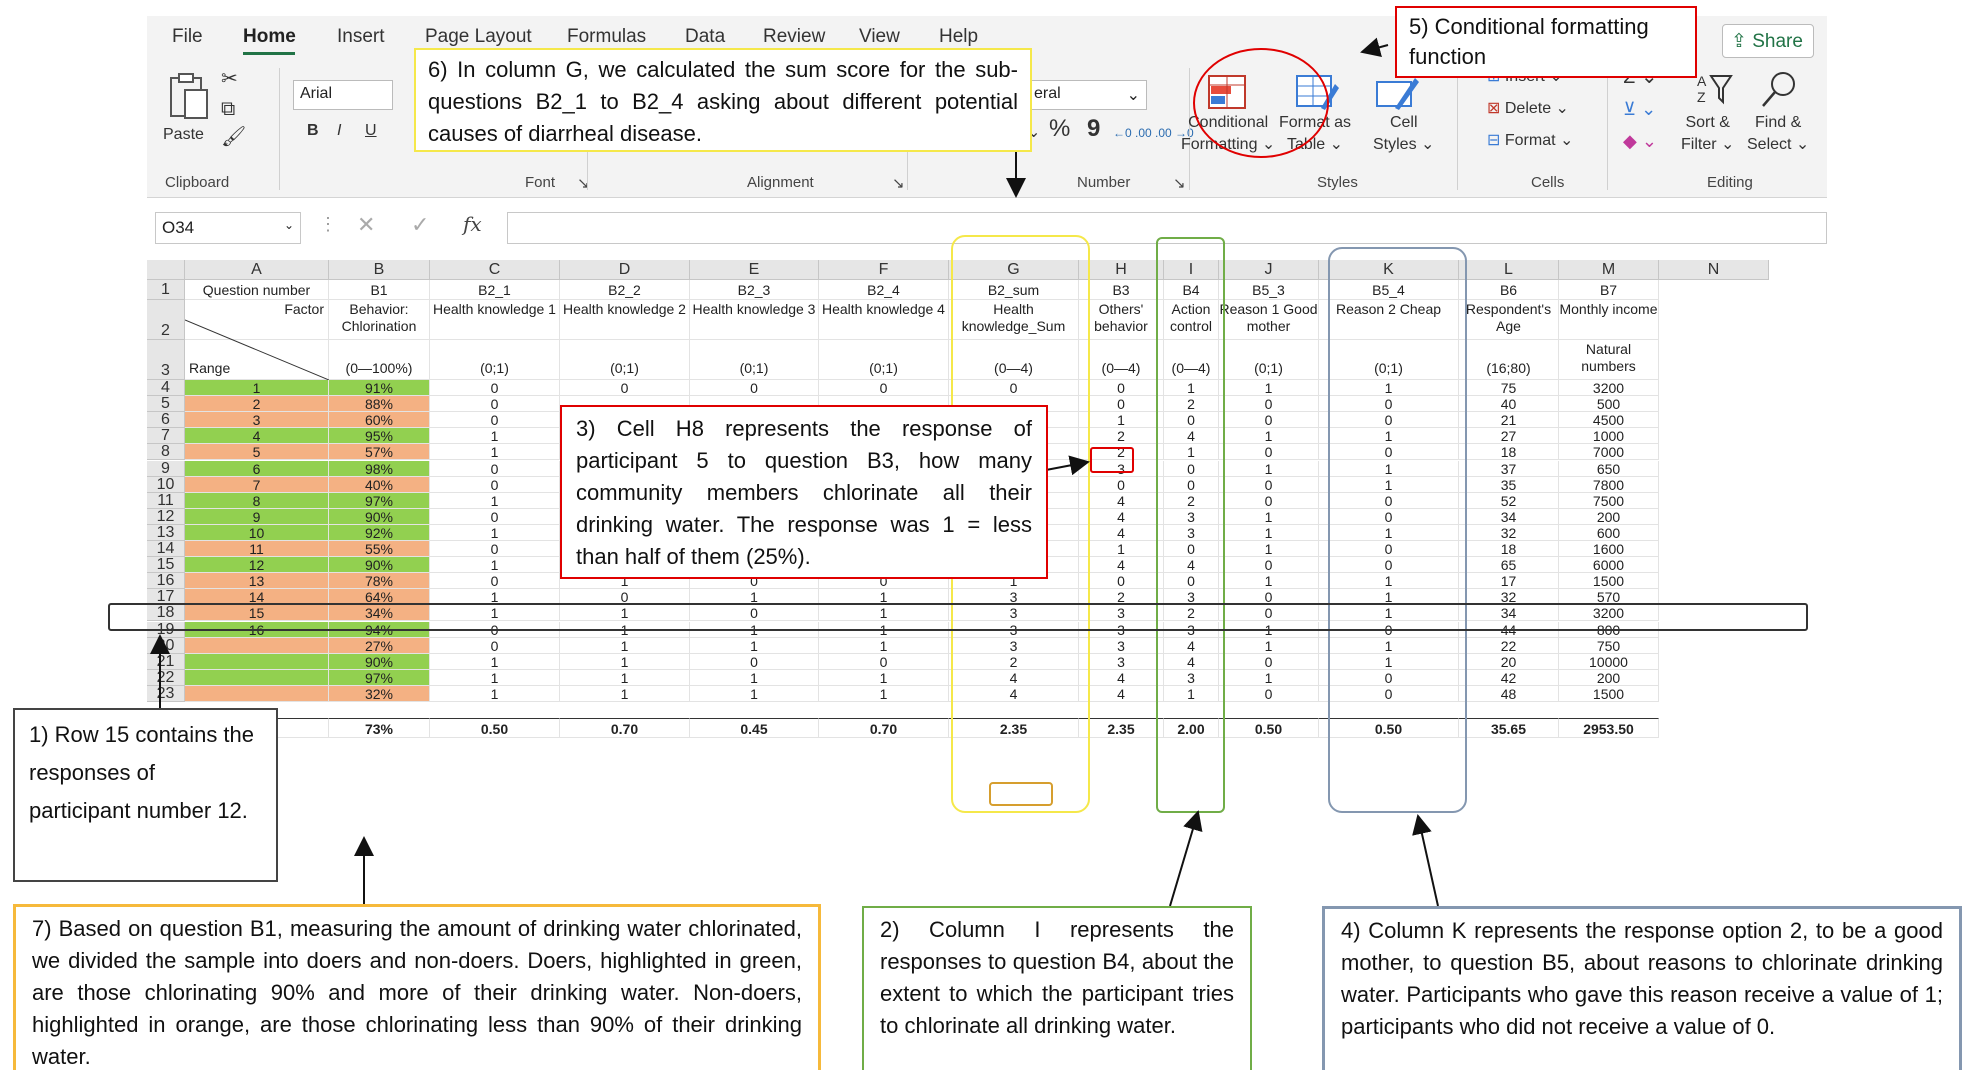  I want to click on total-cell: 0.70, so click(884, 728).